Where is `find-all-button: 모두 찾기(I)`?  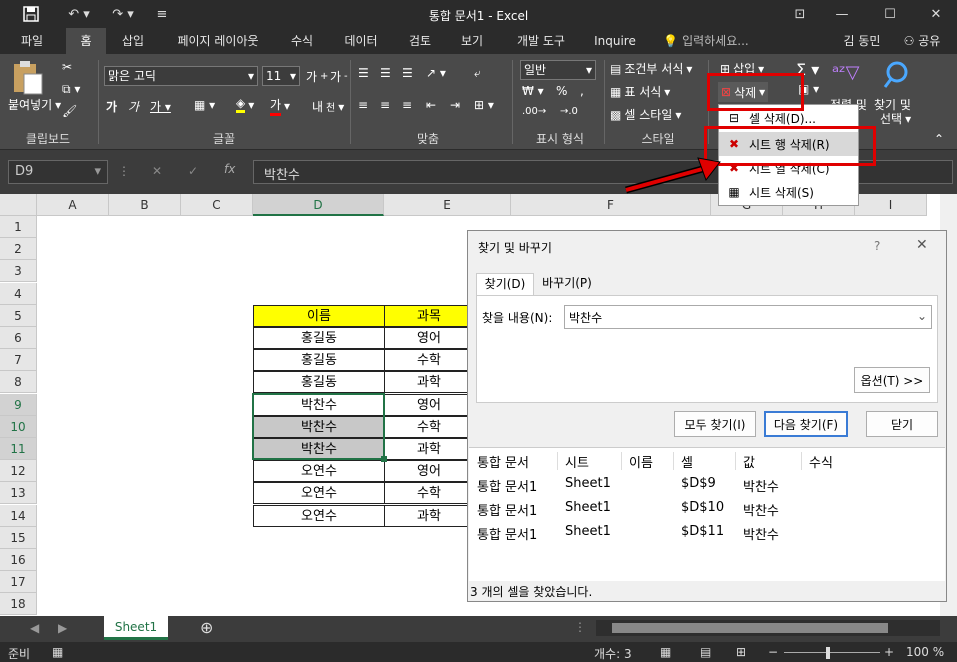
find-all-button: 모두 찾기(I) is located at coordinates (715, 424).